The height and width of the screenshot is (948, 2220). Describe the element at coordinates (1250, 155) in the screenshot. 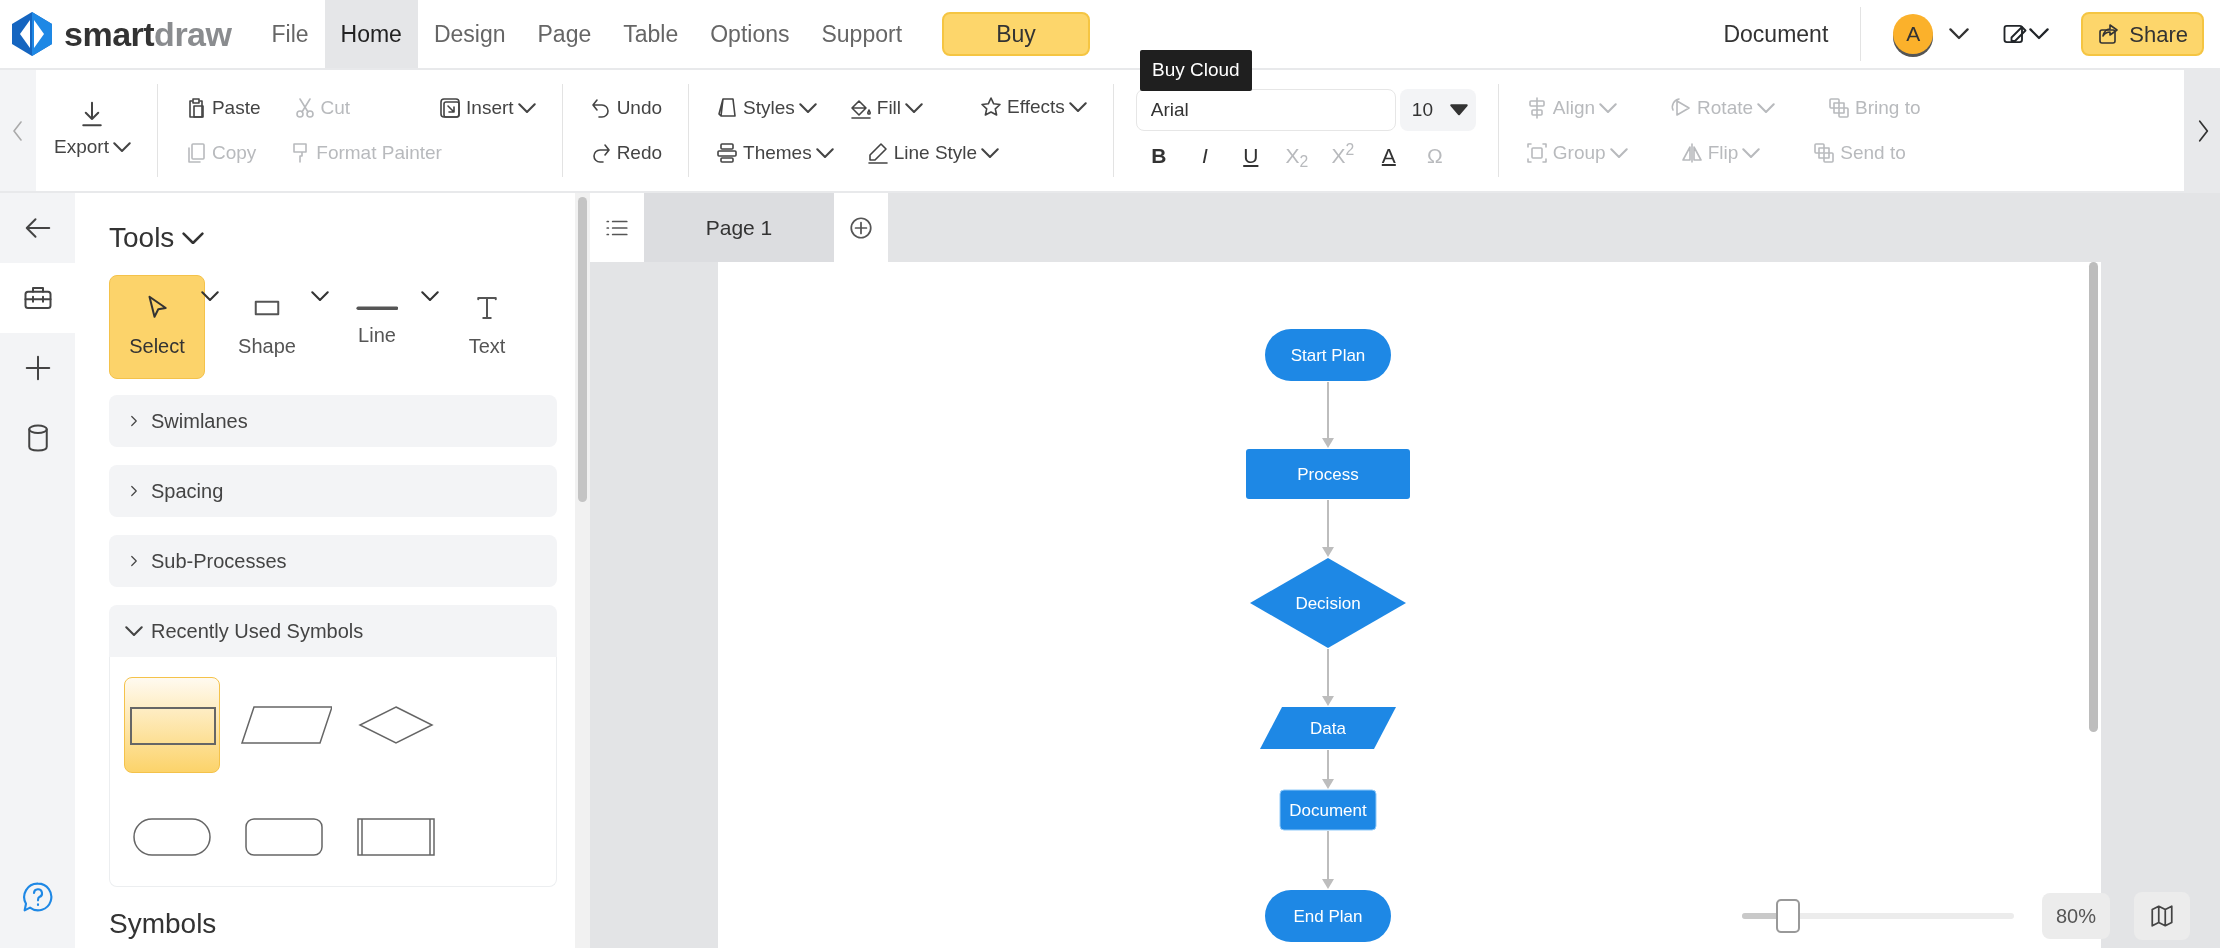

I see `format-button: U` at that location.